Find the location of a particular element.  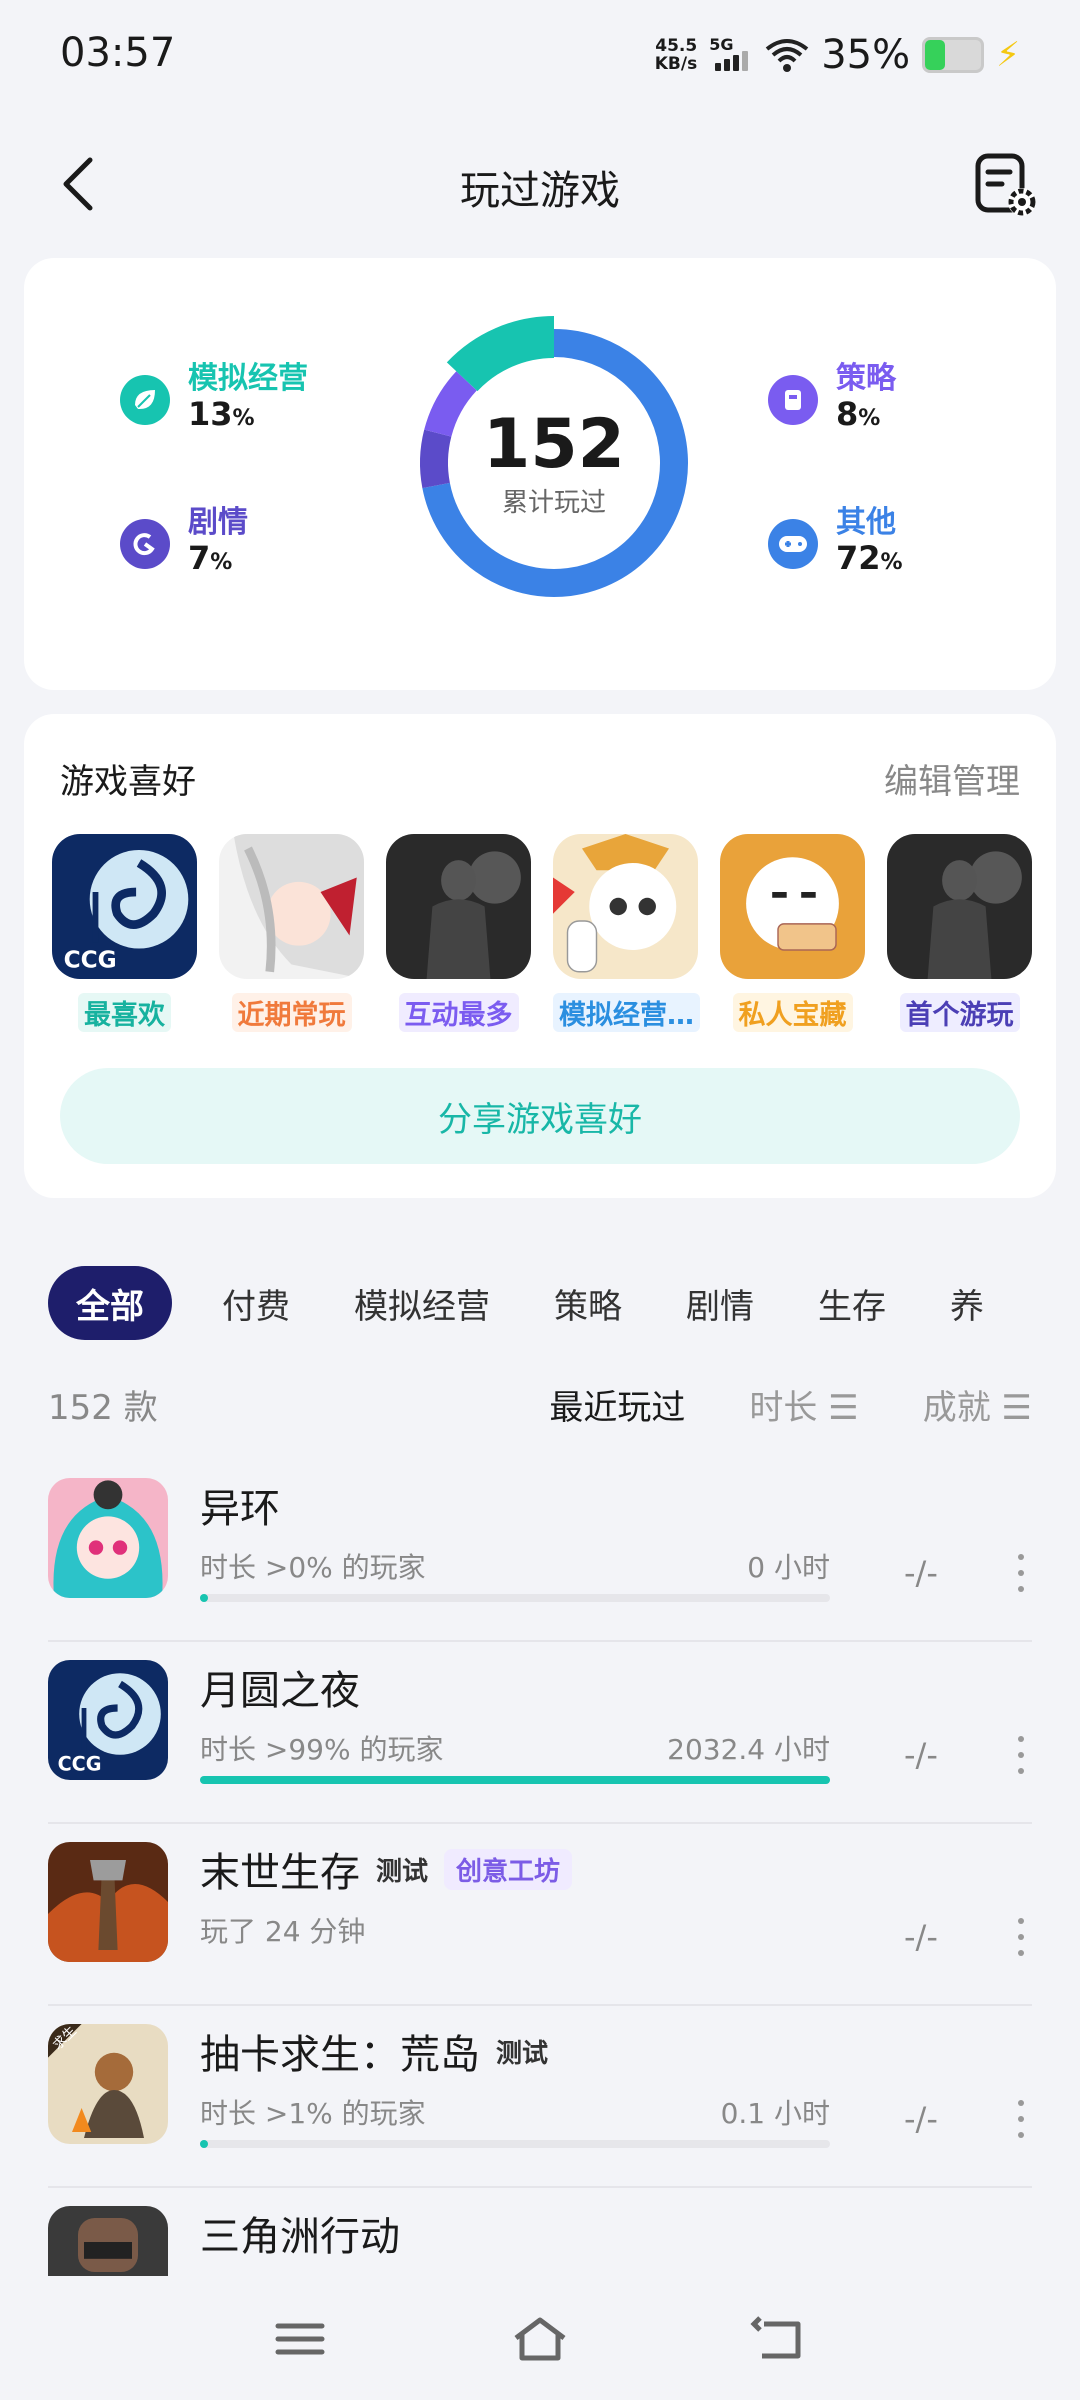

game-count: 152 款 is located at coordinates (103, 1408).